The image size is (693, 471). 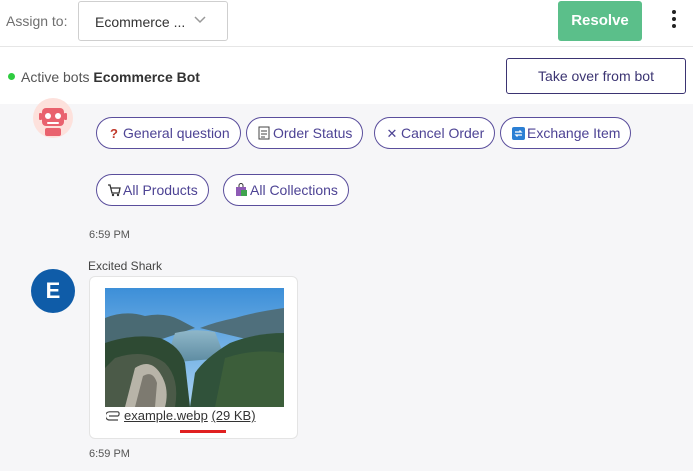 I want to click on user-message-time: 6:59 PM, so click(x=109, y=454).